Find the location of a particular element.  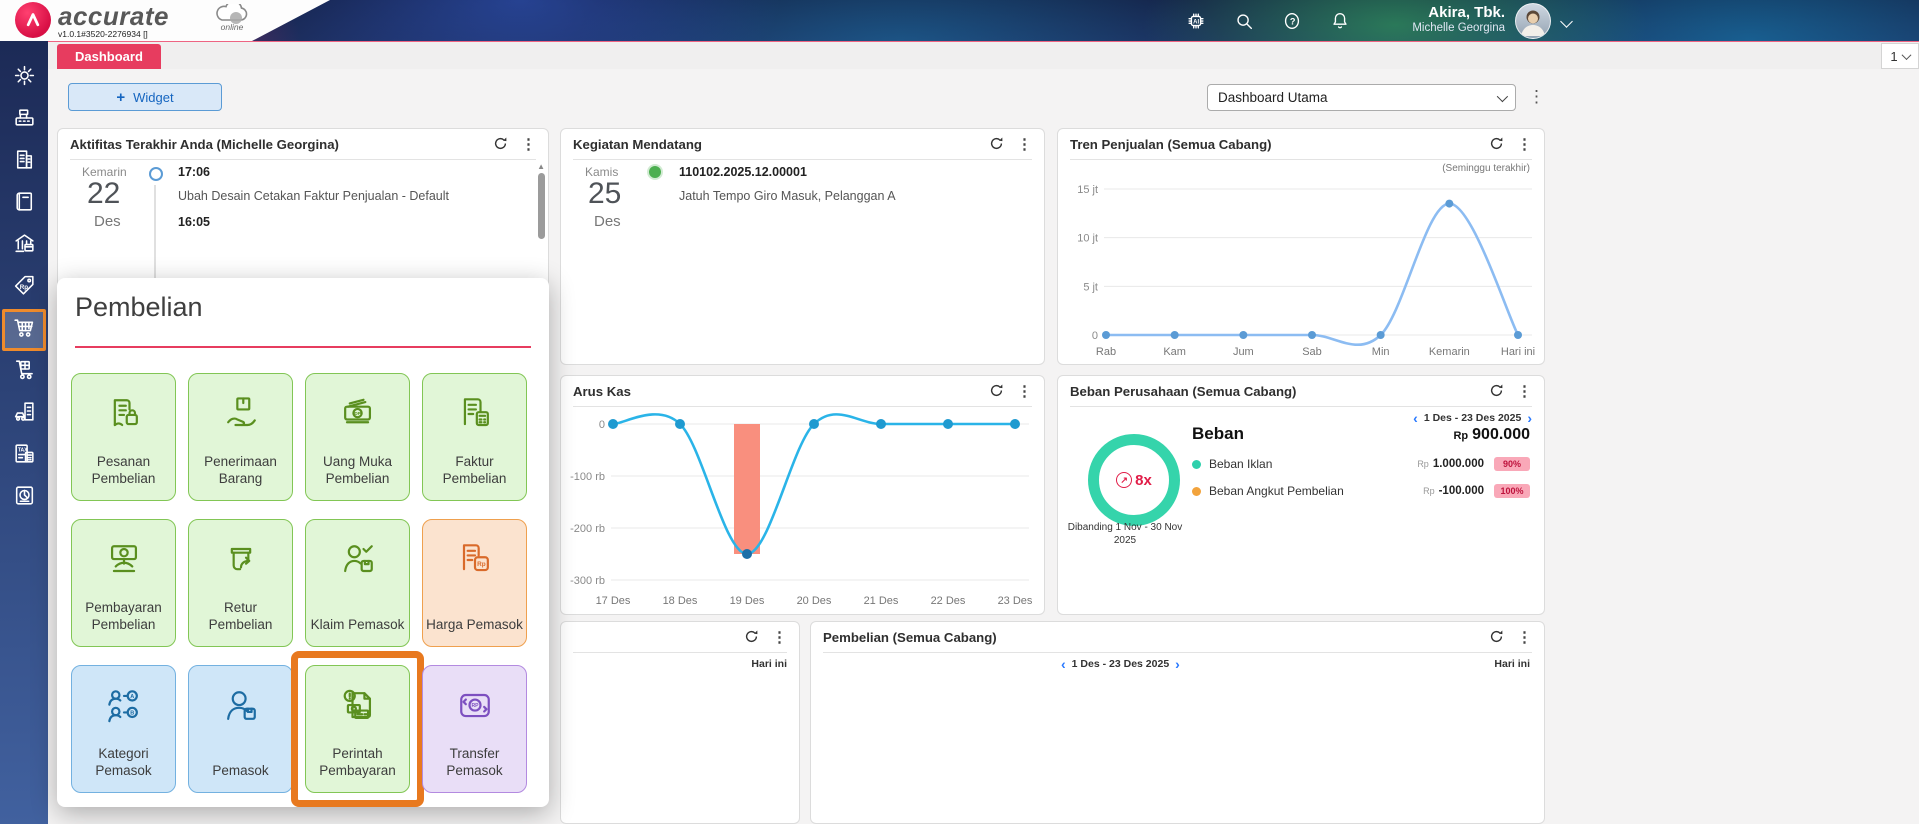

date-range-nav: ‹ 1 Des - 23 Des 2025 › is located at coordinates (1472, 418).